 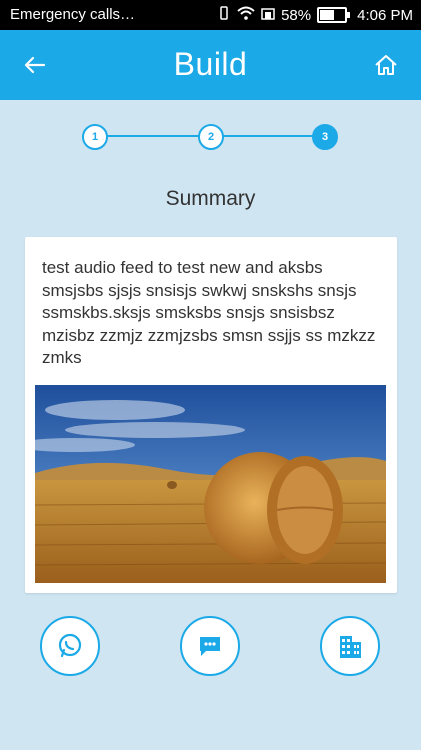 I want to click on page-title: Build, so click(x=210, y=64).